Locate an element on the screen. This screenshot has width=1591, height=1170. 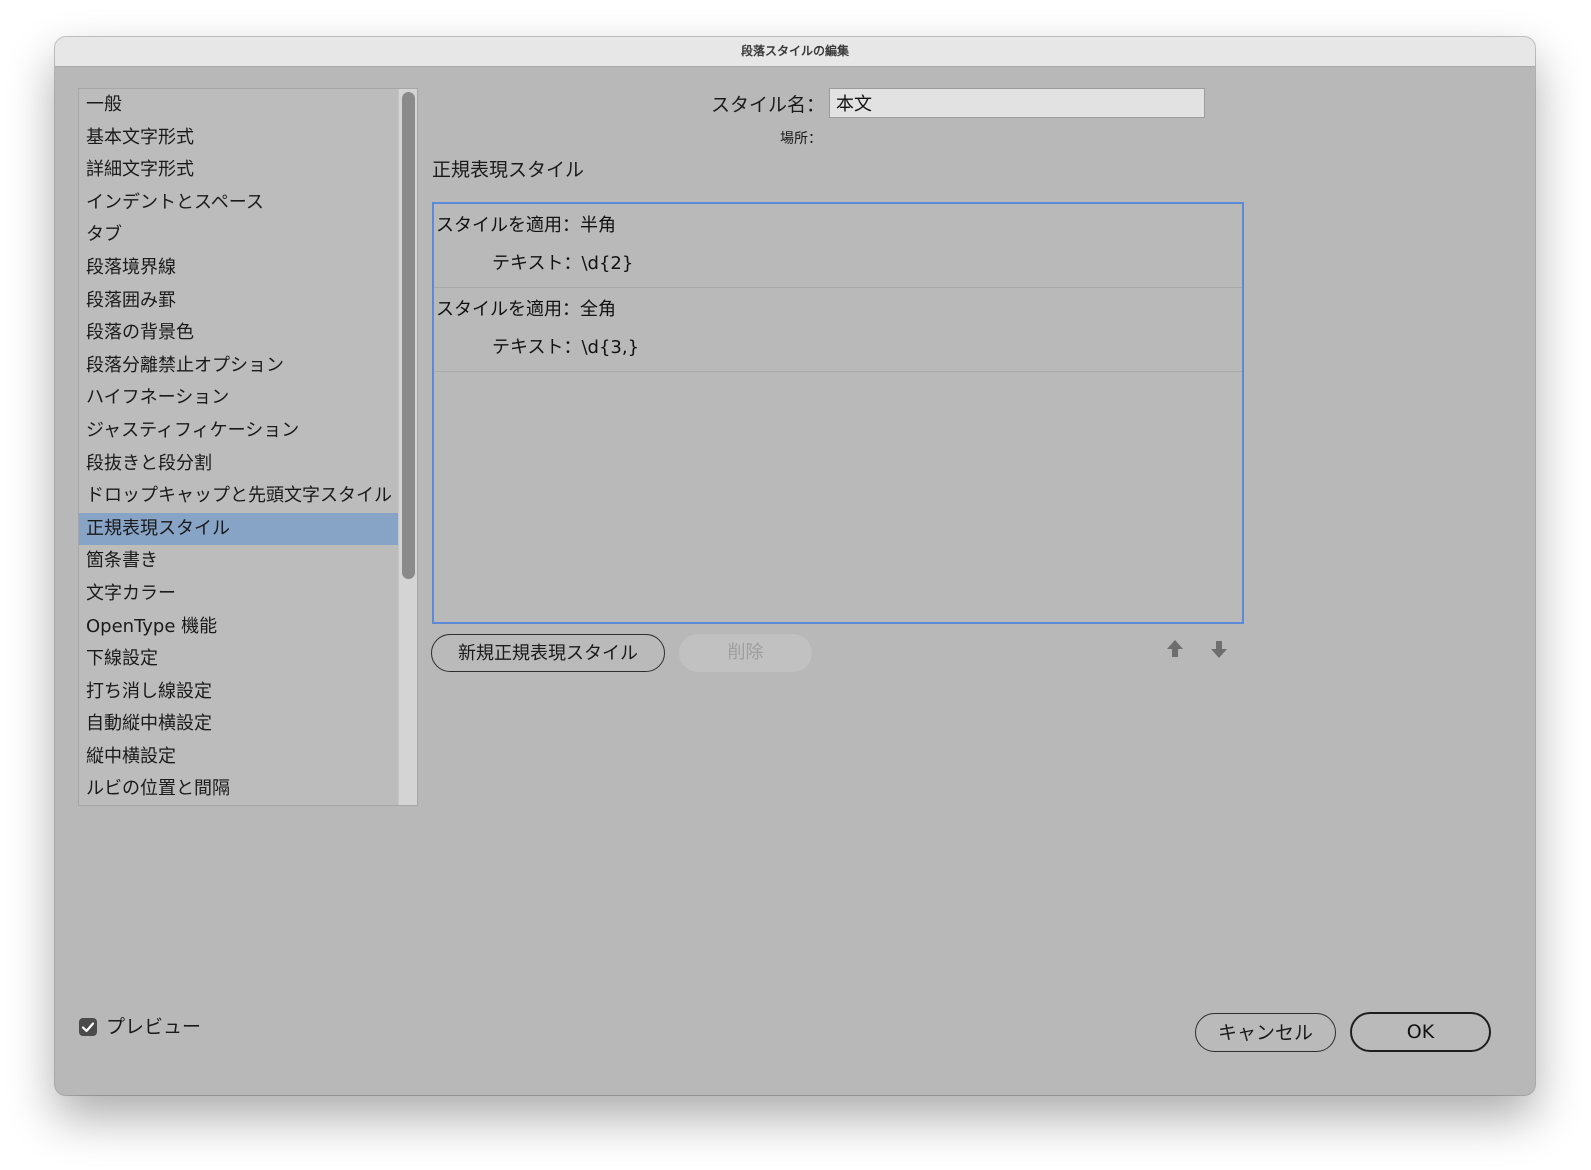
sidebar-item: タブ is located at coordinates (239, 235).